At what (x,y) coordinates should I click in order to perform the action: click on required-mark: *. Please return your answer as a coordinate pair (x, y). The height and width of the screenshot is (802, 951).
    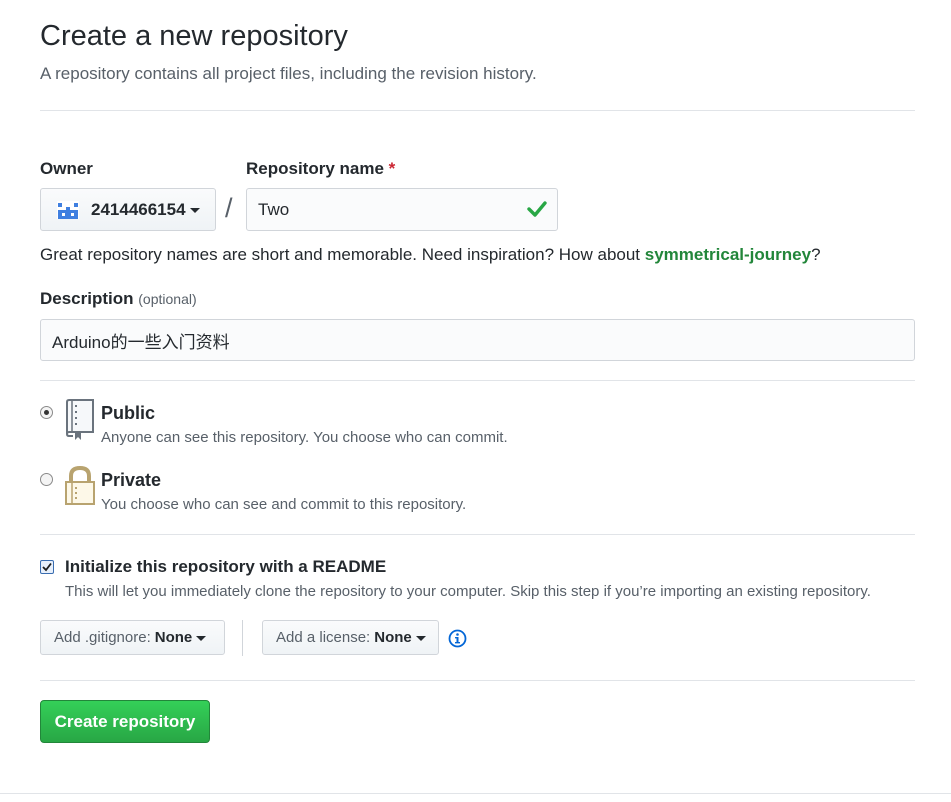
    Looking at the image, I should click on (392, 168).